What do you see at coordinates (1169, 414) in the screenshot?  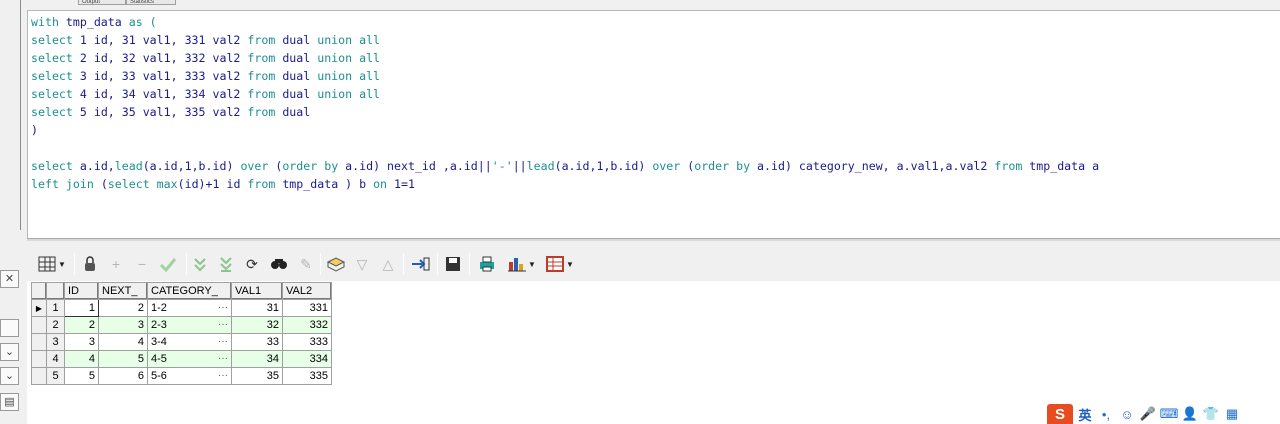 I see `keyboard-icon: ⌨` at bounding box center [1169, 414].